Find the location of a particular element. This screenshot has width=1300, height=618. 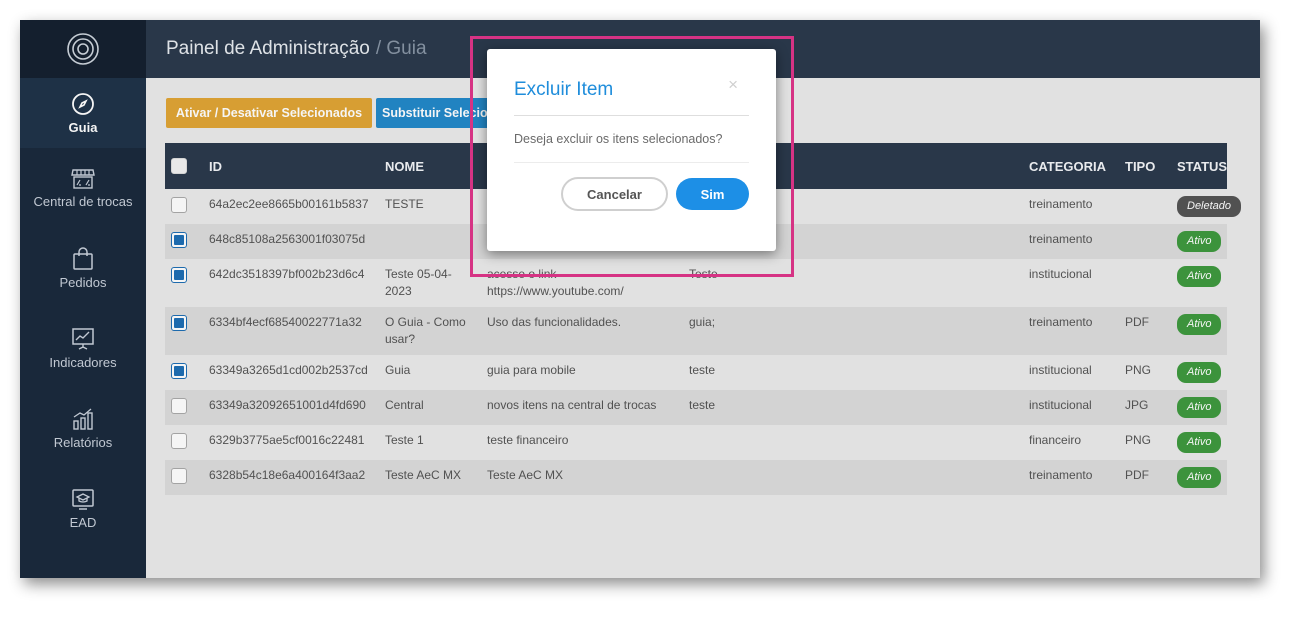

dialog-message: Deseja excluir os itens selecionados? is located at coordinates (618, 139).